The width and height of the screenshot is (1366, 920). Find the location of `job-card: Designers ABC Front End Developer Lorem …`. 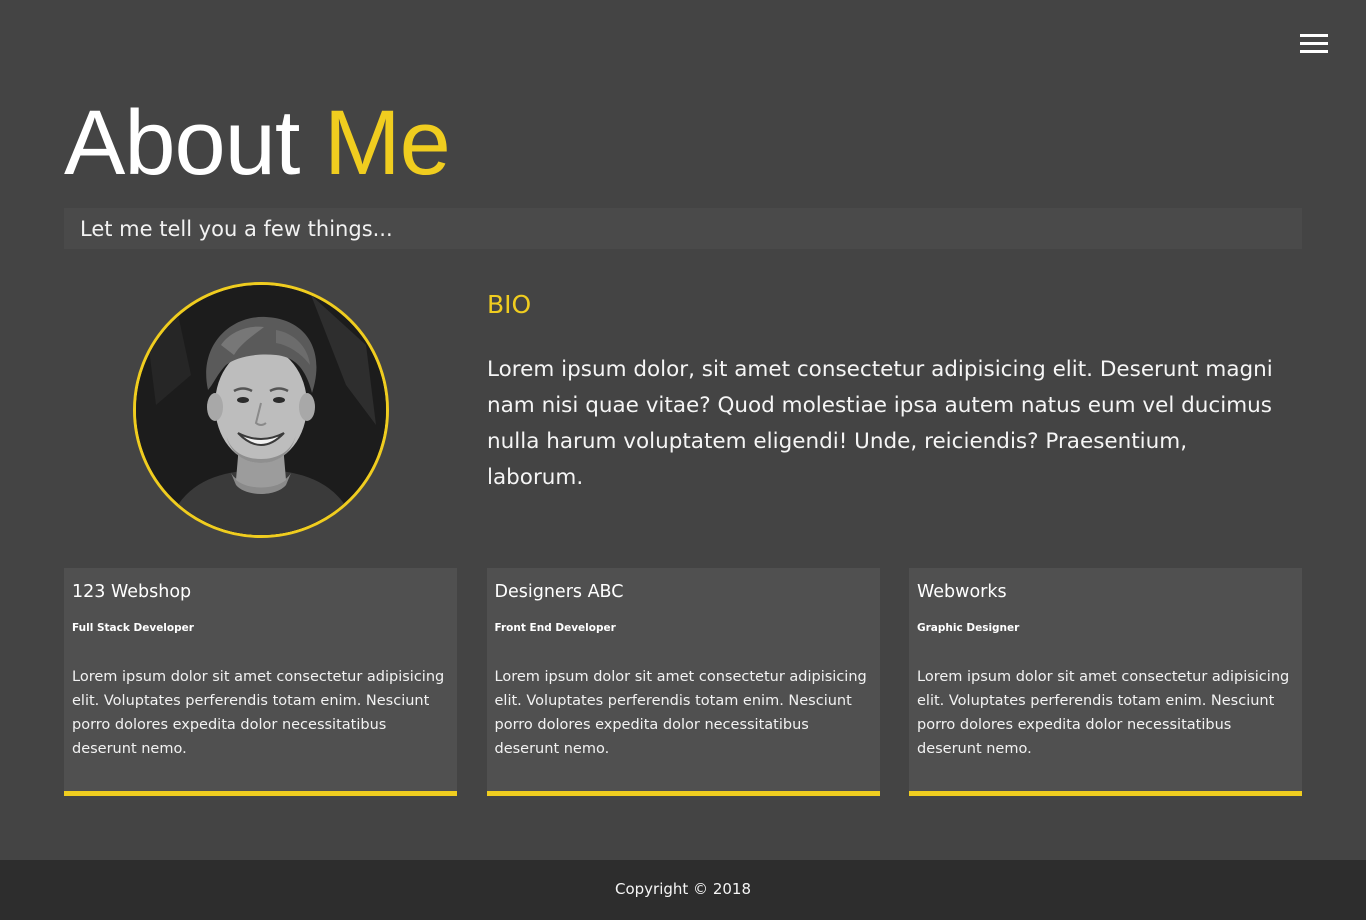

job-card: Designers ABC Front End Developer Lorem … is located at coordinates (683, 682).